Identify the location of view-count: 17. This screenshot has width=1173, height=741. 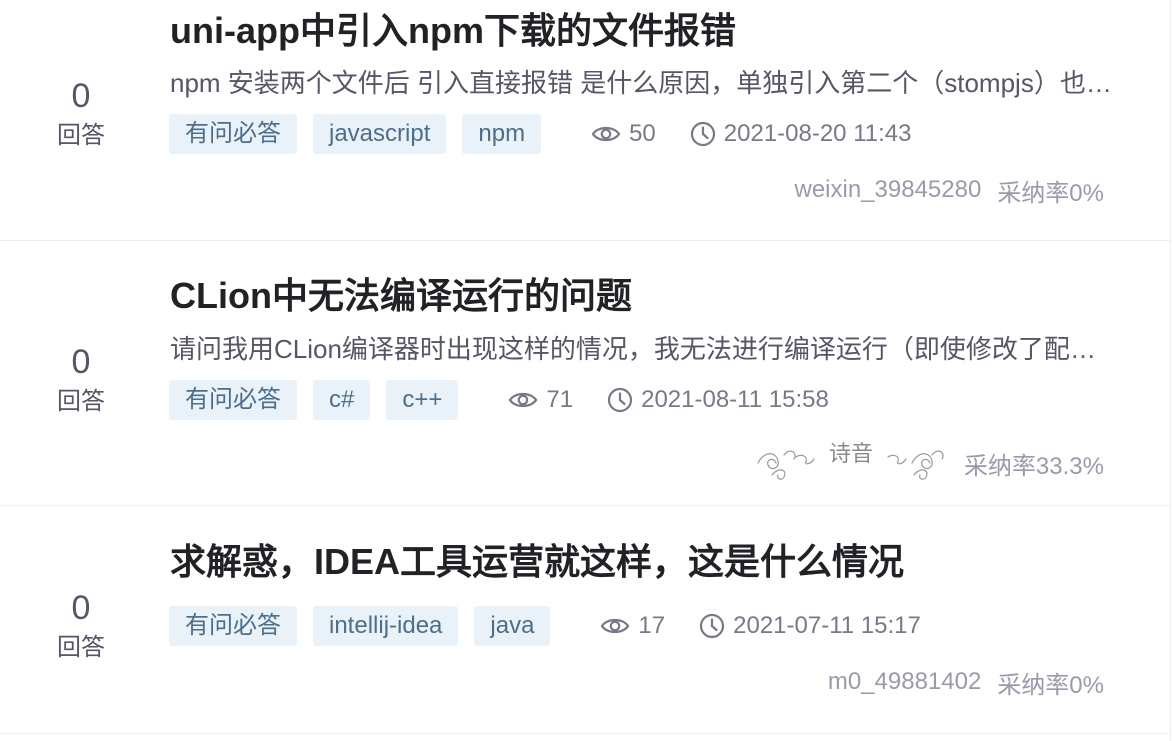
(632, 626).